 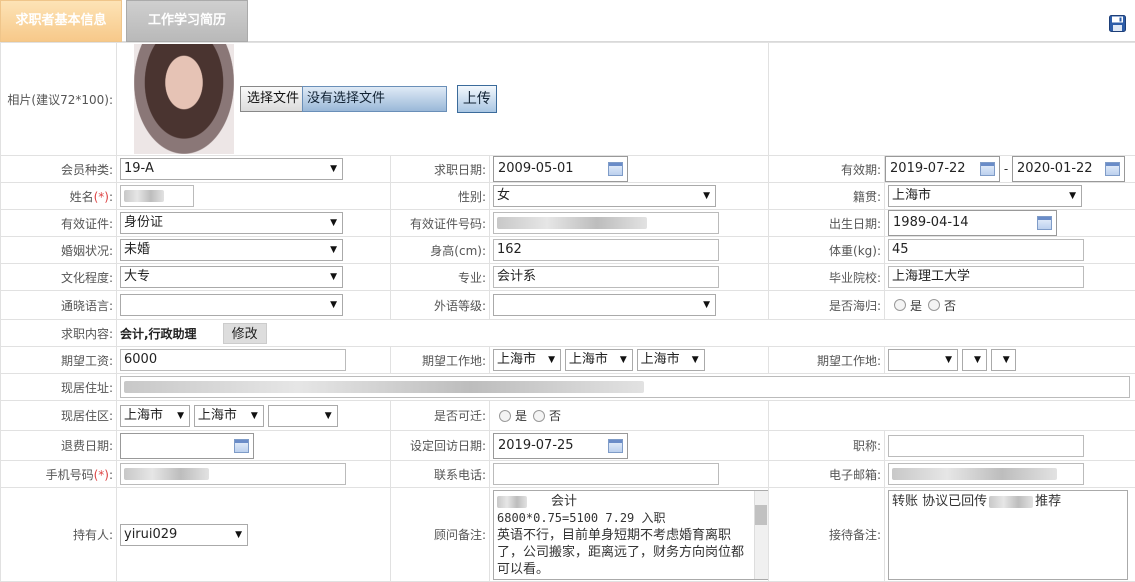 I want to click on member-photo, so click(x=184, y=99).